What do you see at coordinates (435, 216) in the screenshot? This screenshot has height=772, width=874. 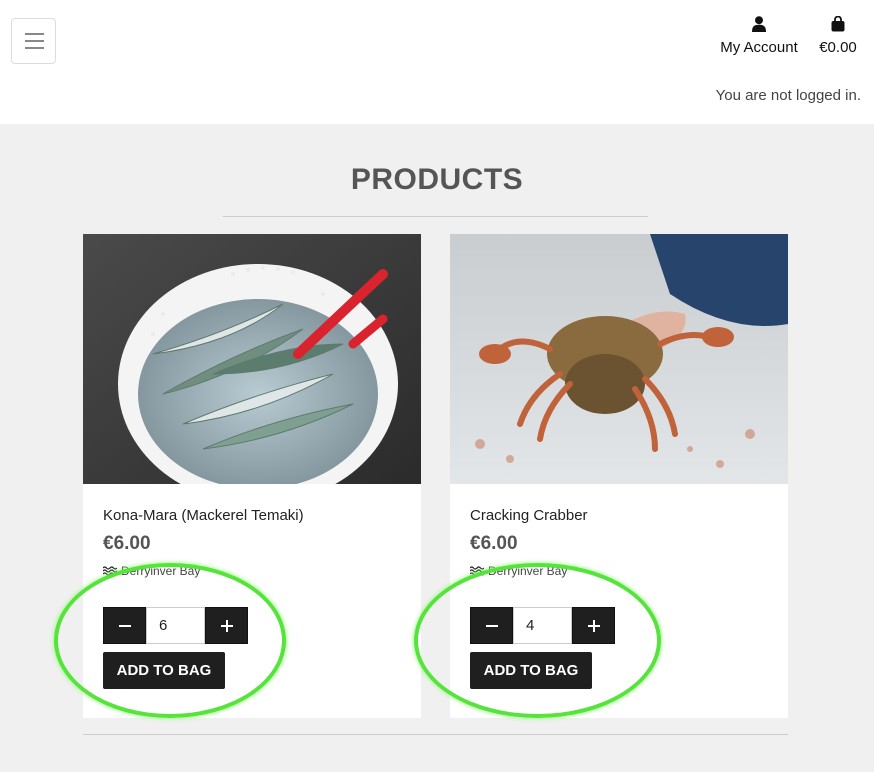 I see `title-divider` at bounding box center [435, 216].